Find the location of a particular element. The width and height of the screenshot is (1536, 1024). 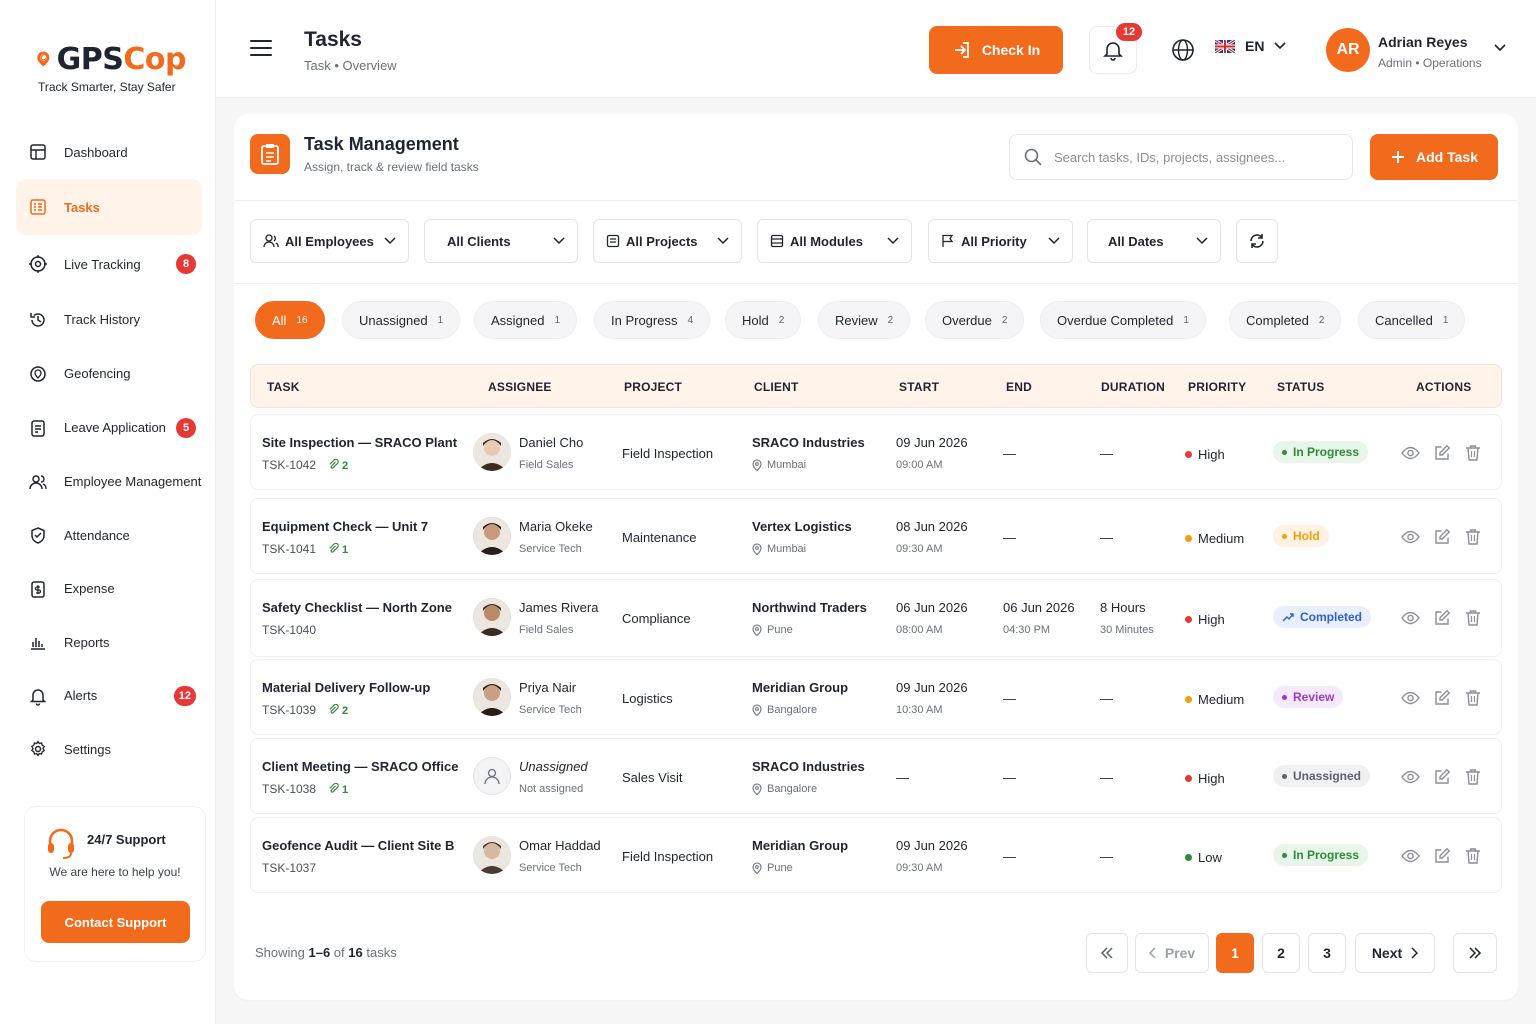

status-tab-review: Review 2 is located at coordinates (864, 320).